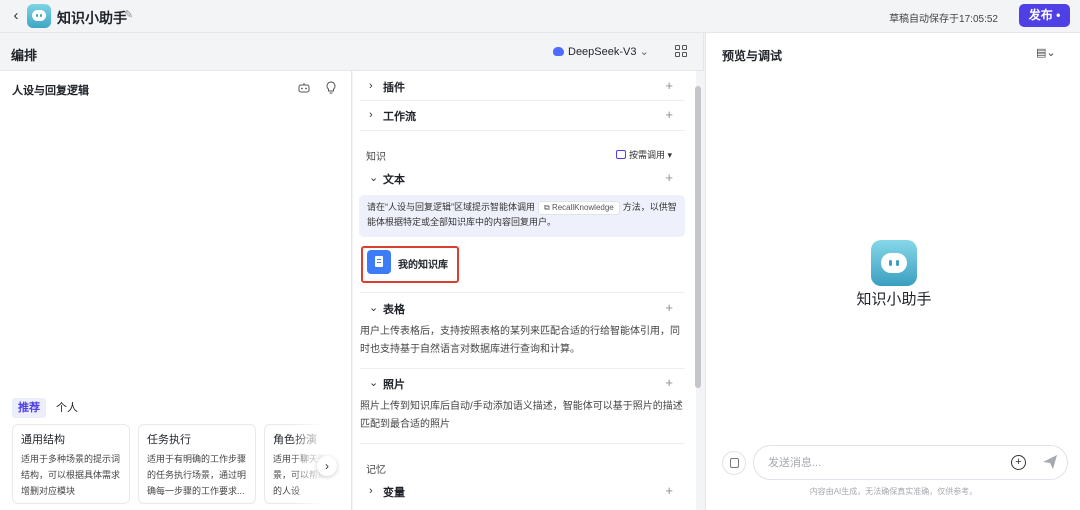  What do you see at coordinates (394, 493) in the screenshot?
I see `skill-label: 变量` at bounding box center [394, 493].